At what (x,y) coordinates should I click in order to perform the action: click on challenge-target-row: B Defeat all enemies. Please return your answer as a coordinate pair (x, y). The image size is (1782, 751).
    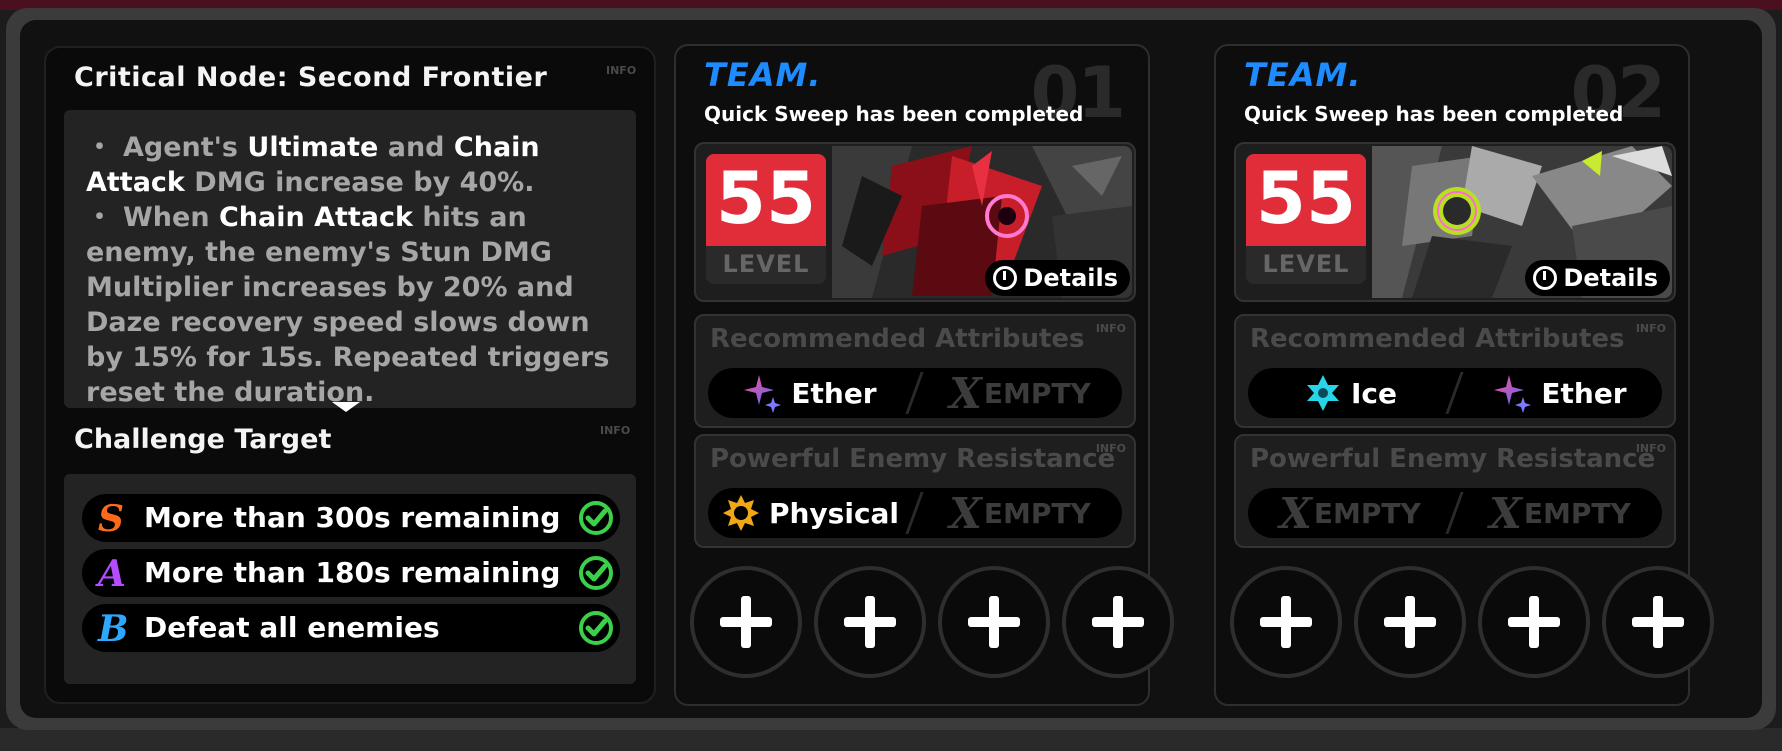
    Looking at the image, I should click on (351, 628).